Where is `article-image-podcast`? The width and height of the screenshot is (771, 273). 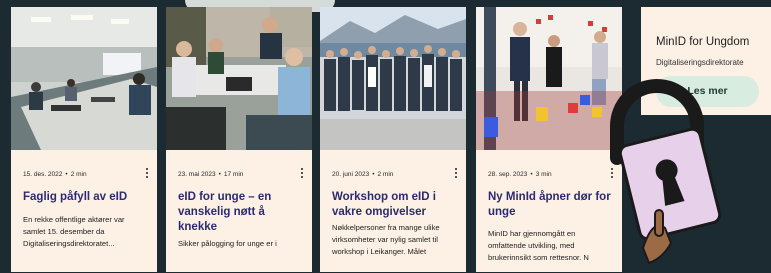
article-image-podcast is located at coordinates (239, 78).